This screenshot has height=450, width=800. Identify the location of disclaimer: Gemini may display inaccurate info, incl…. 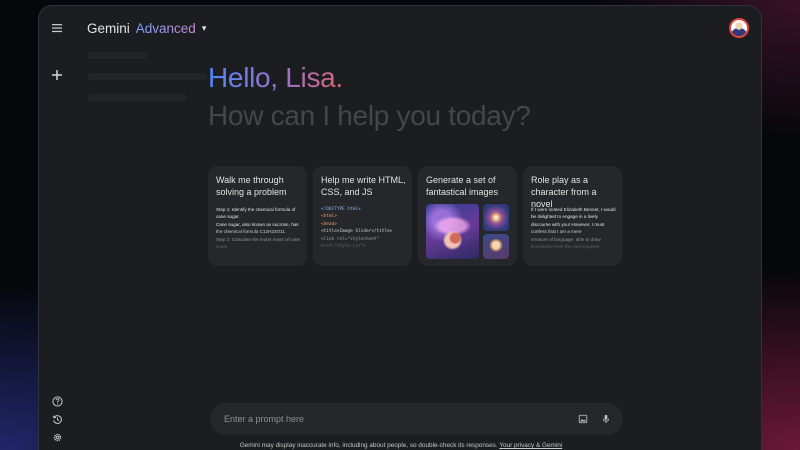
(400, 445).